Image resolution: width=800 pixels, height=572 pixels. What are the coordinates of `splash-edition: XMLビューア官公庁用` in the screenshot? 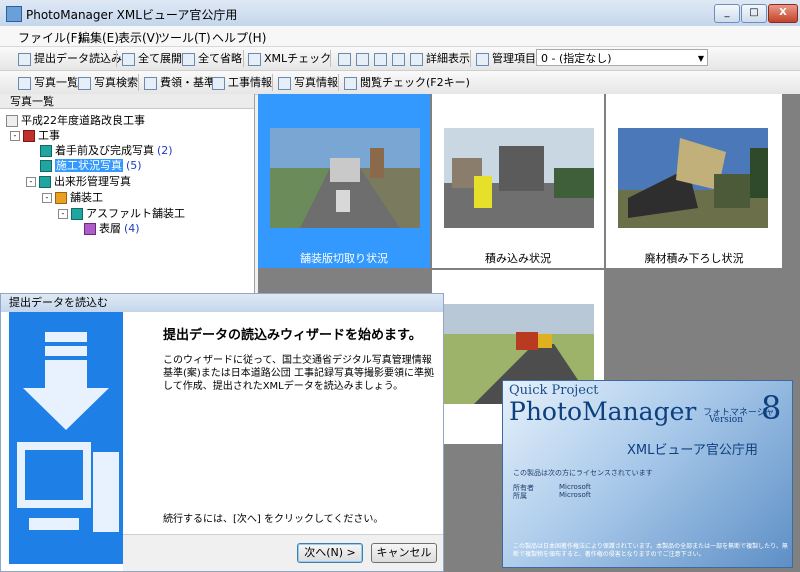 It's located at (692, 450).